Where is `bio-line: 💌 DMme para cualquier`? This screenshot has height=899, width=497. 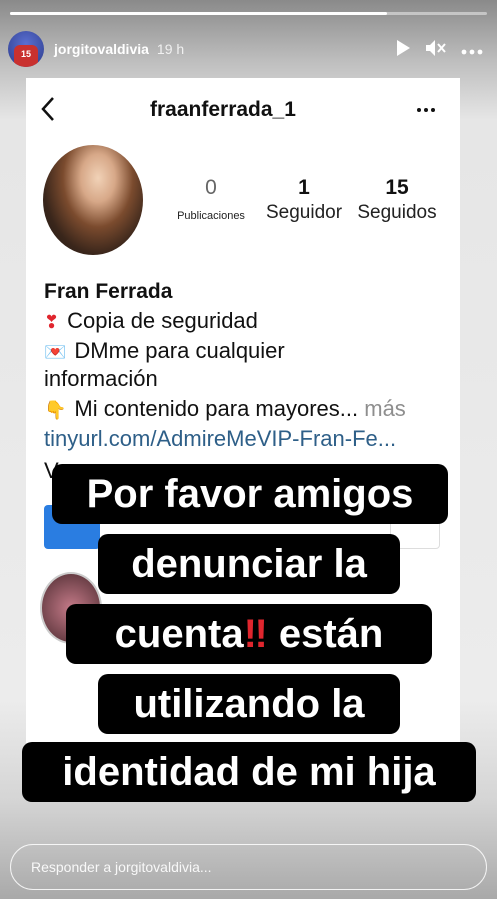
bio-line: 💌 DMme para cualquier is located at coordinates (164, 351).